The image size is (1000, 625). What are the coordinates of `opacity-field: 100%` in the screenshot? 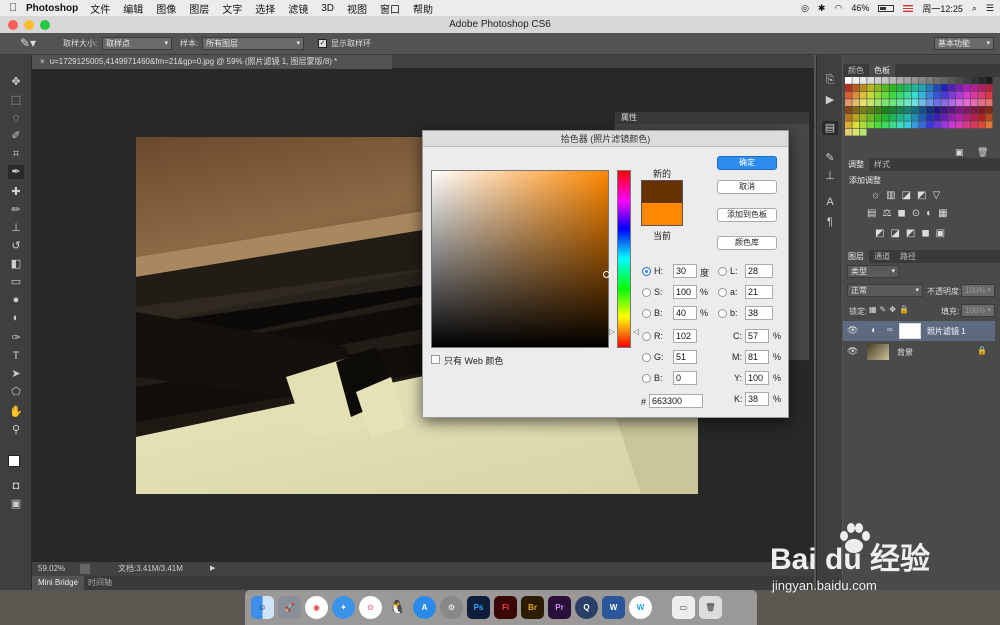 It's located at (978, 290).